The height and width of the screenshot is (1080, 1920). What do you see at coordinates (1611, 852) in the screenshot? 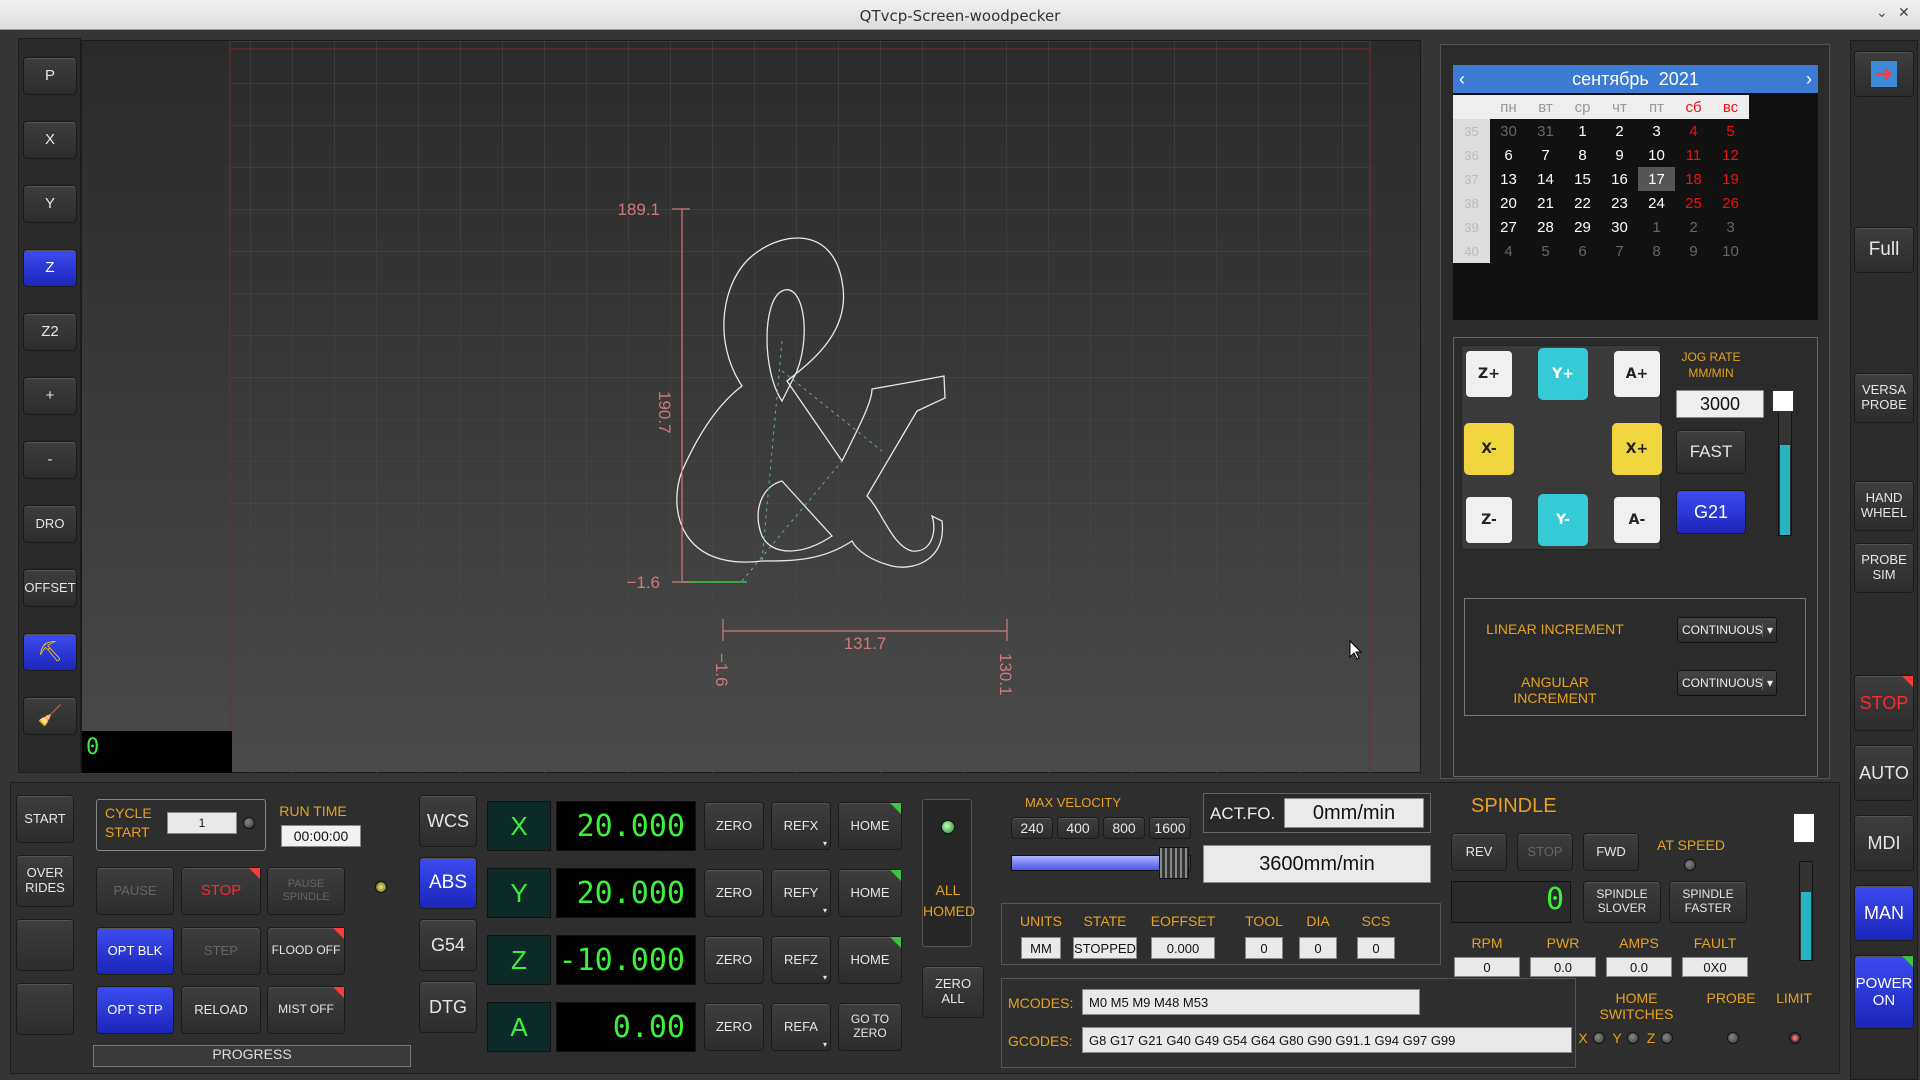
I see `spindle-forward-button: FWD` at bounding box center [1611, 852].